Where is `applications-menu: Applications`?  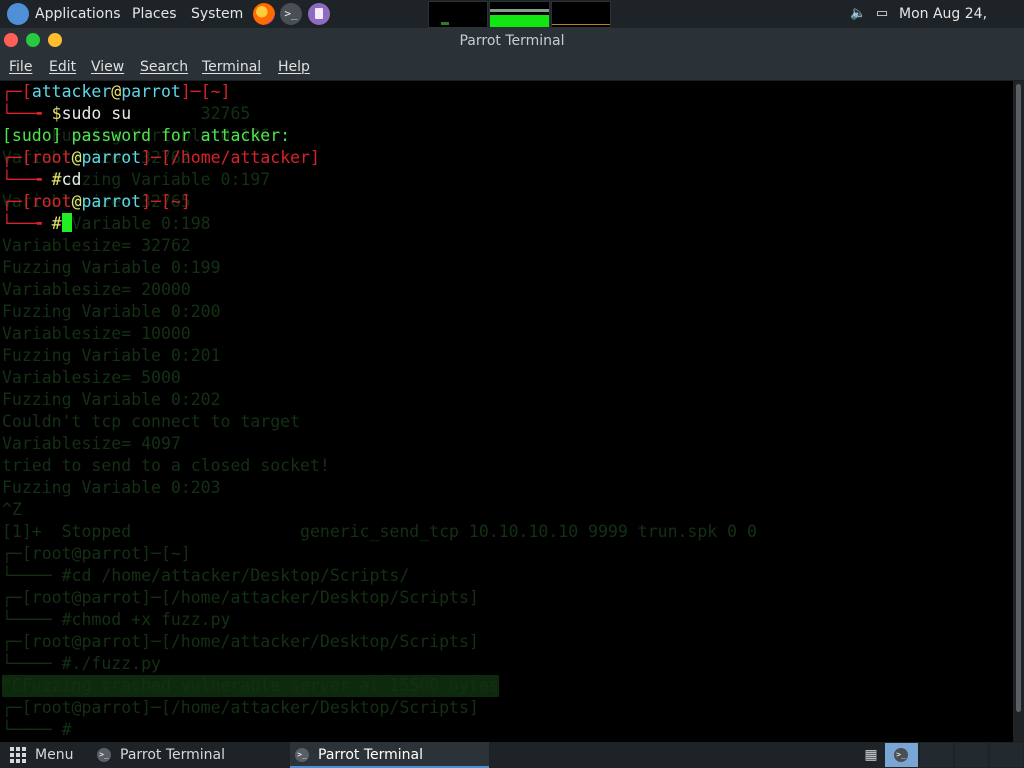 applications-menu: Applications is located at coordinates (78, 14).